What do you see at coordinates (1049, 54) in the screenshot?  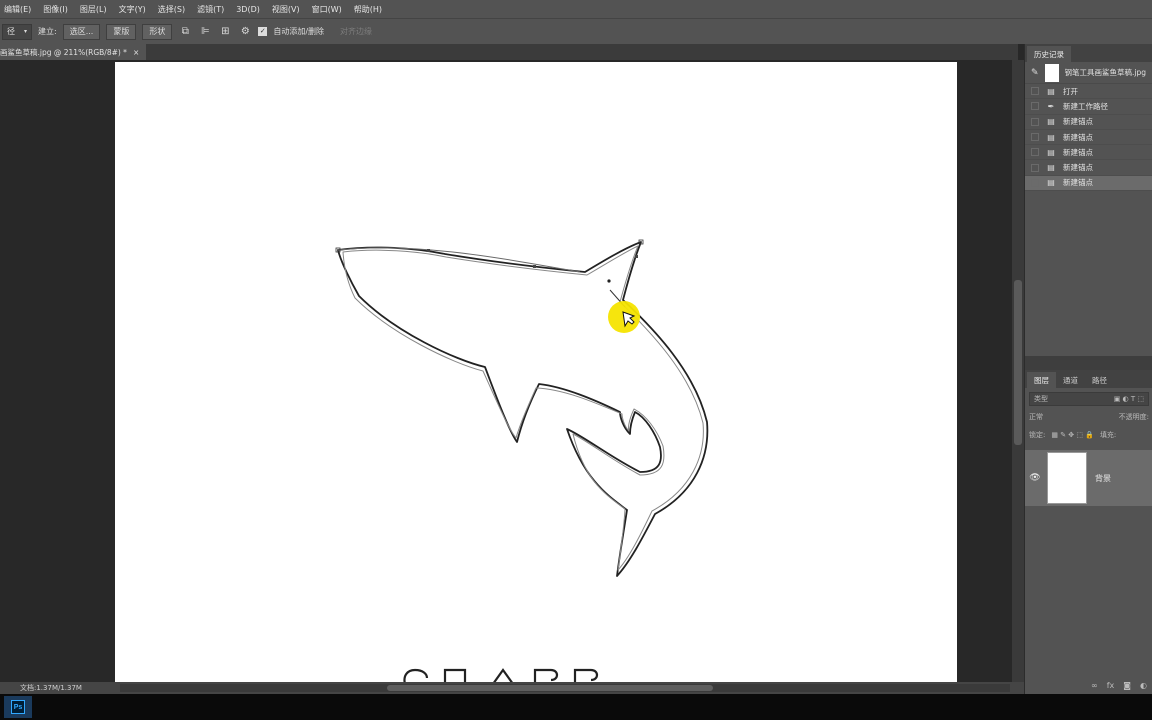 I see `tab-history: 历史记录` at bounding box center [1049, 54].